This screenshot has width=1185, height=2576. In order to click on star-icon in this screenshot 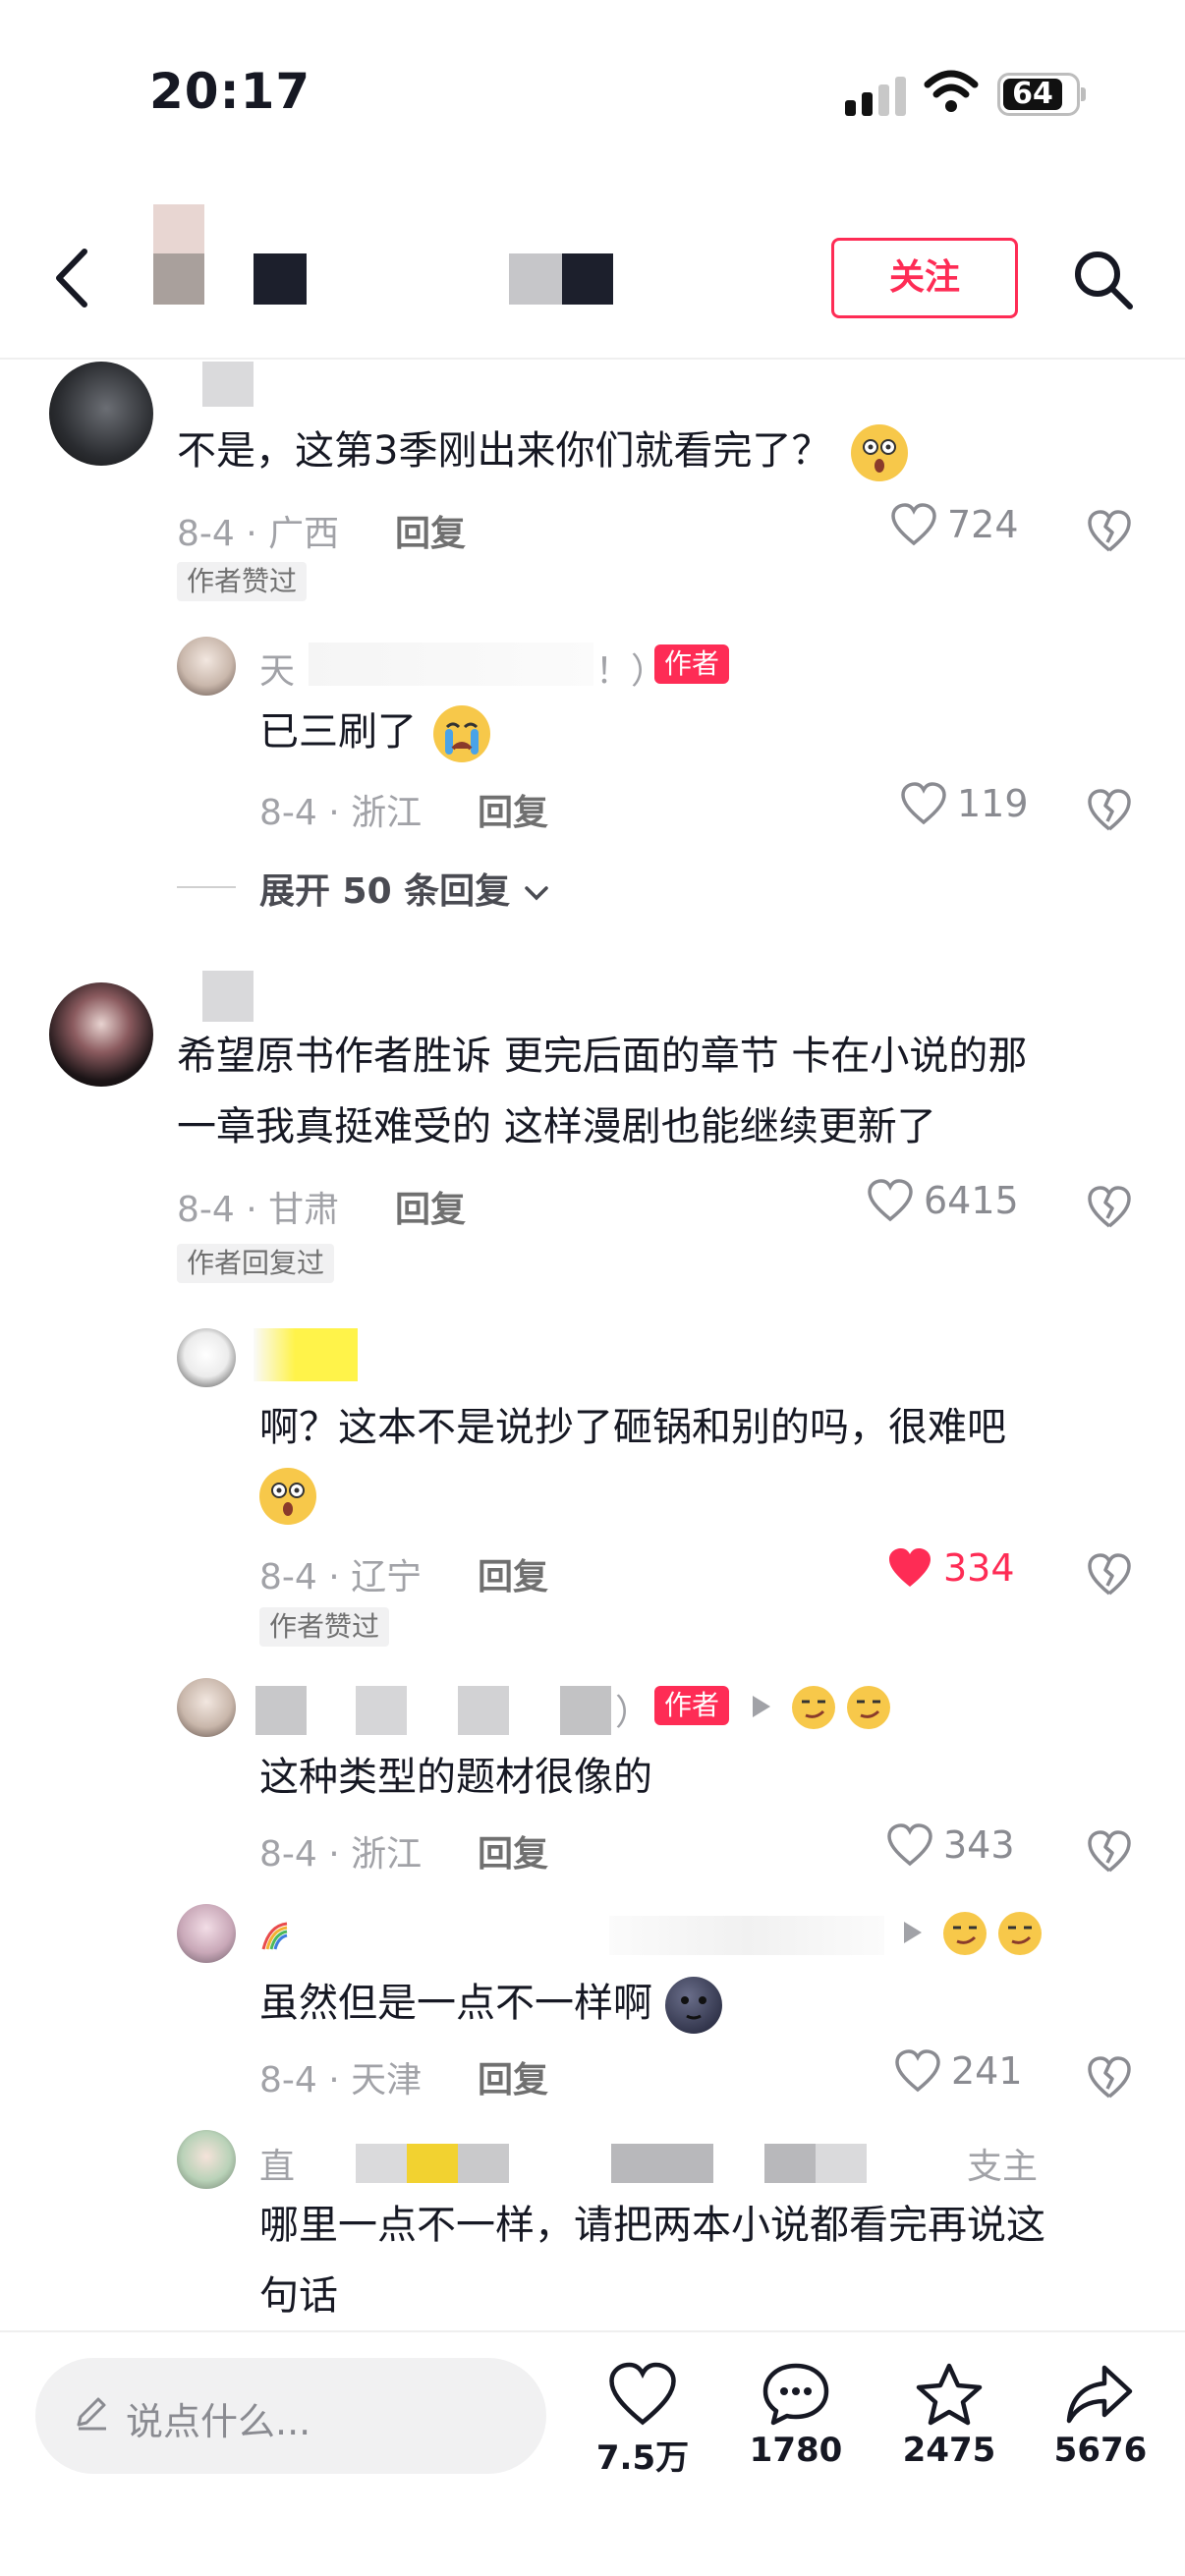, I will do `click(950, 2394)`.